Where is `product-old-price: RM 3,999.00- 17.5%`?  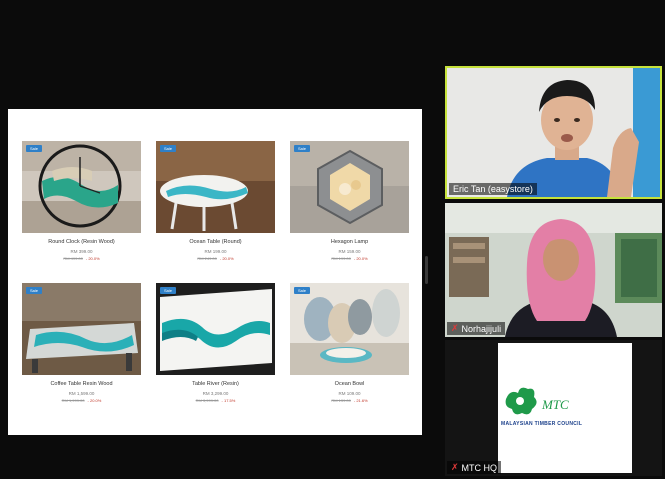
product-old-price: RM 3,999.00- 17.5% is located at coordinates (215, 400).